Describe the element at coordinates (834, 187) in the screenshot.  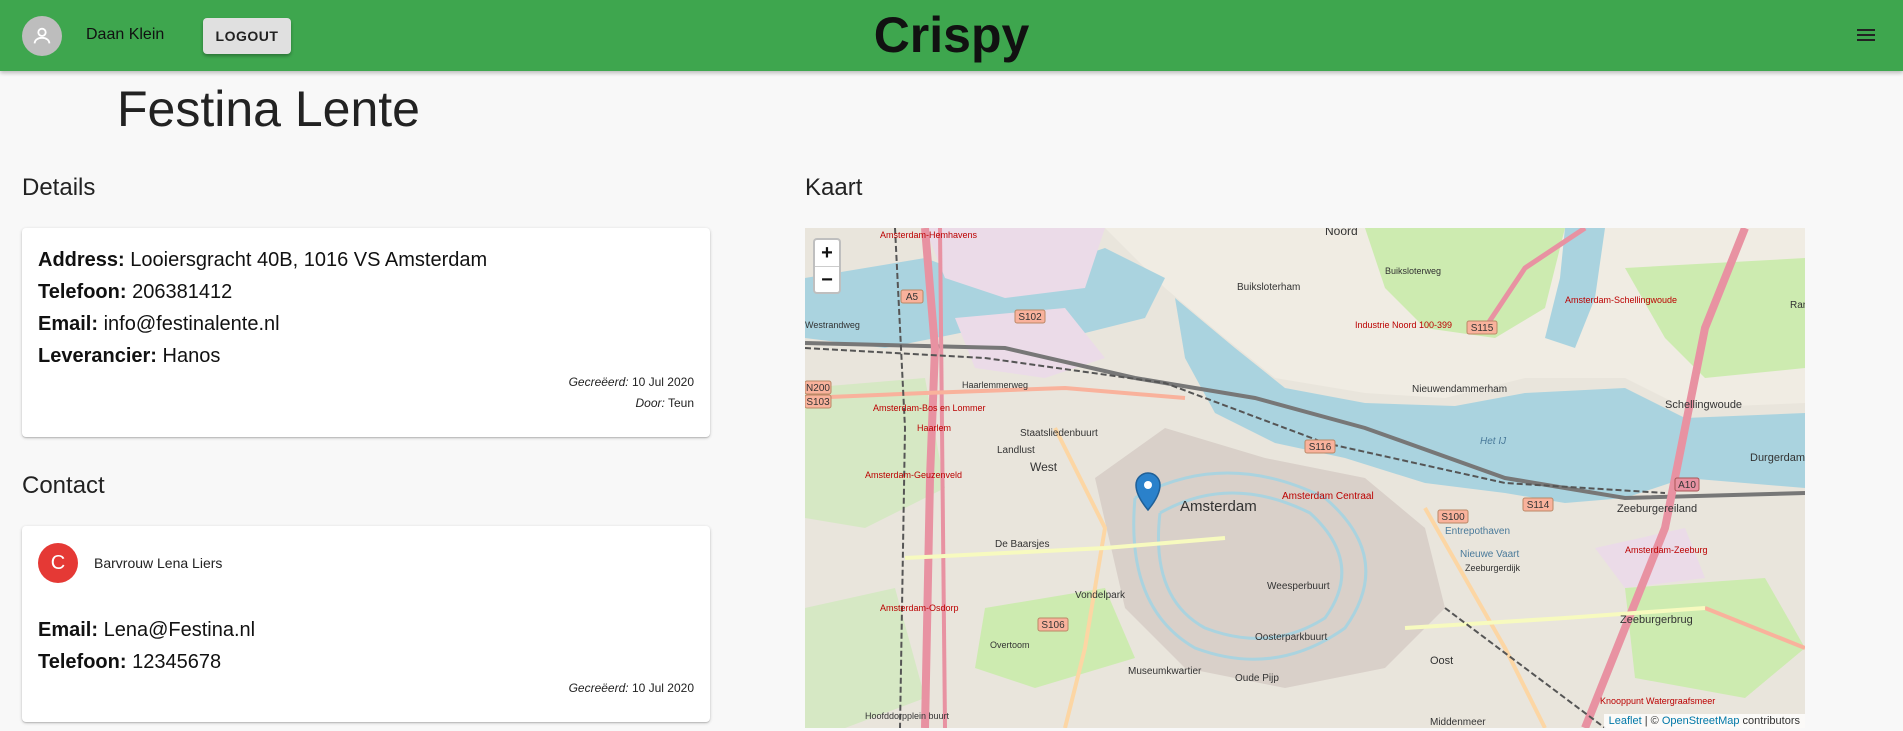
I see `map-heading: Kaart` at that location.